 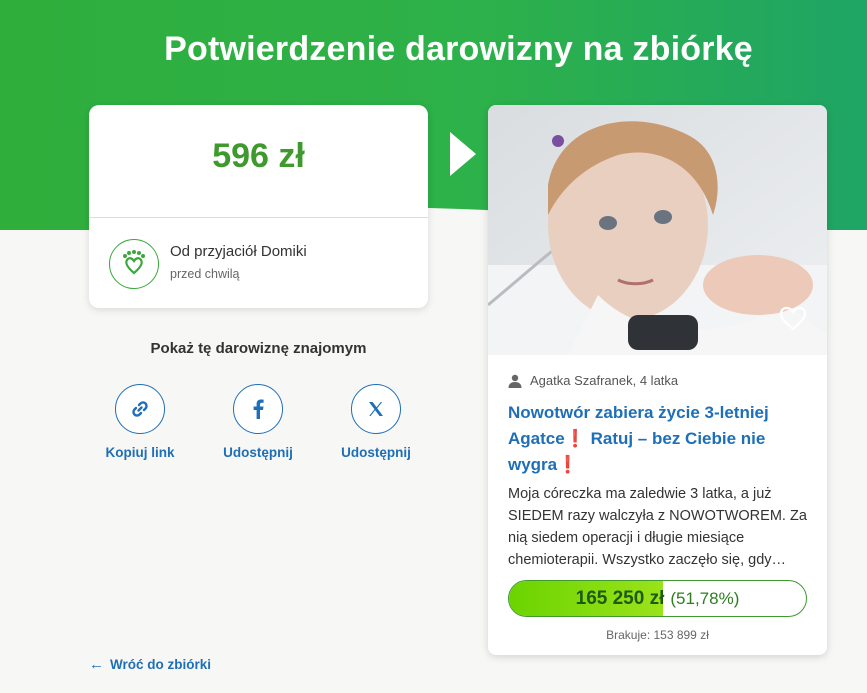 I want to click on donation-time: przed chwilą, so click(x=205, y=274).